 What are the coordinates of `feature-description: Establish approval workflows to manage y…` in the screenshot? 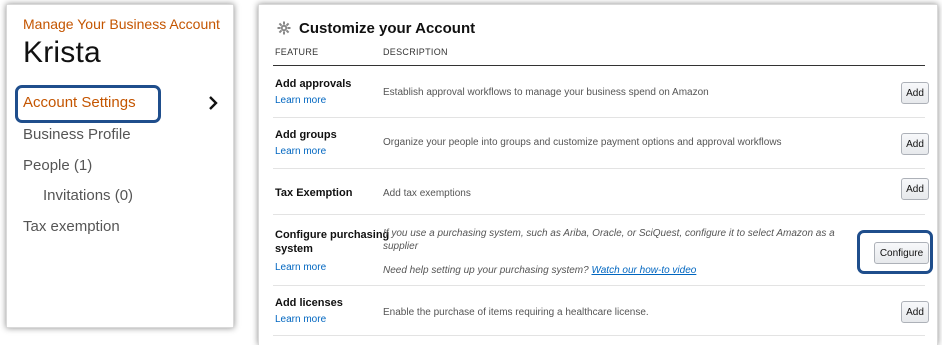 It's located at (546, 92).